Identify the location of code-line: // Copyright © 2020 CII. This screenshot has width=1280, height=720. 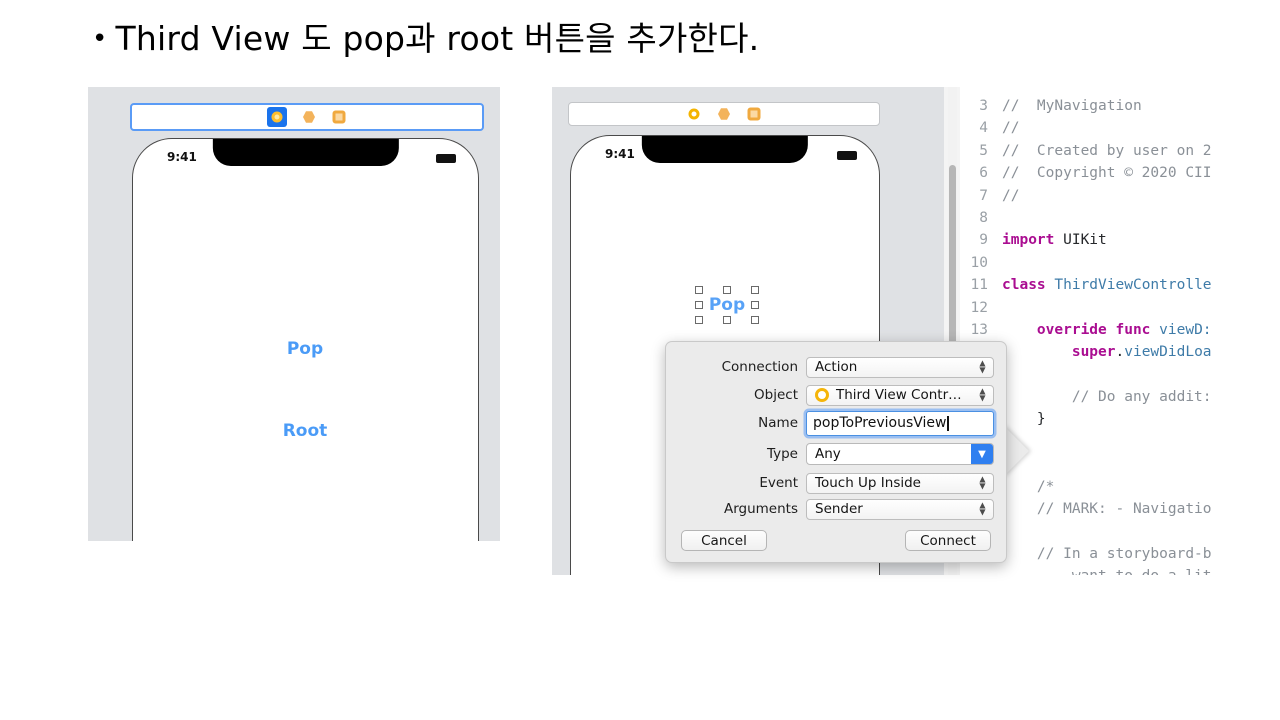
(1107, 173).